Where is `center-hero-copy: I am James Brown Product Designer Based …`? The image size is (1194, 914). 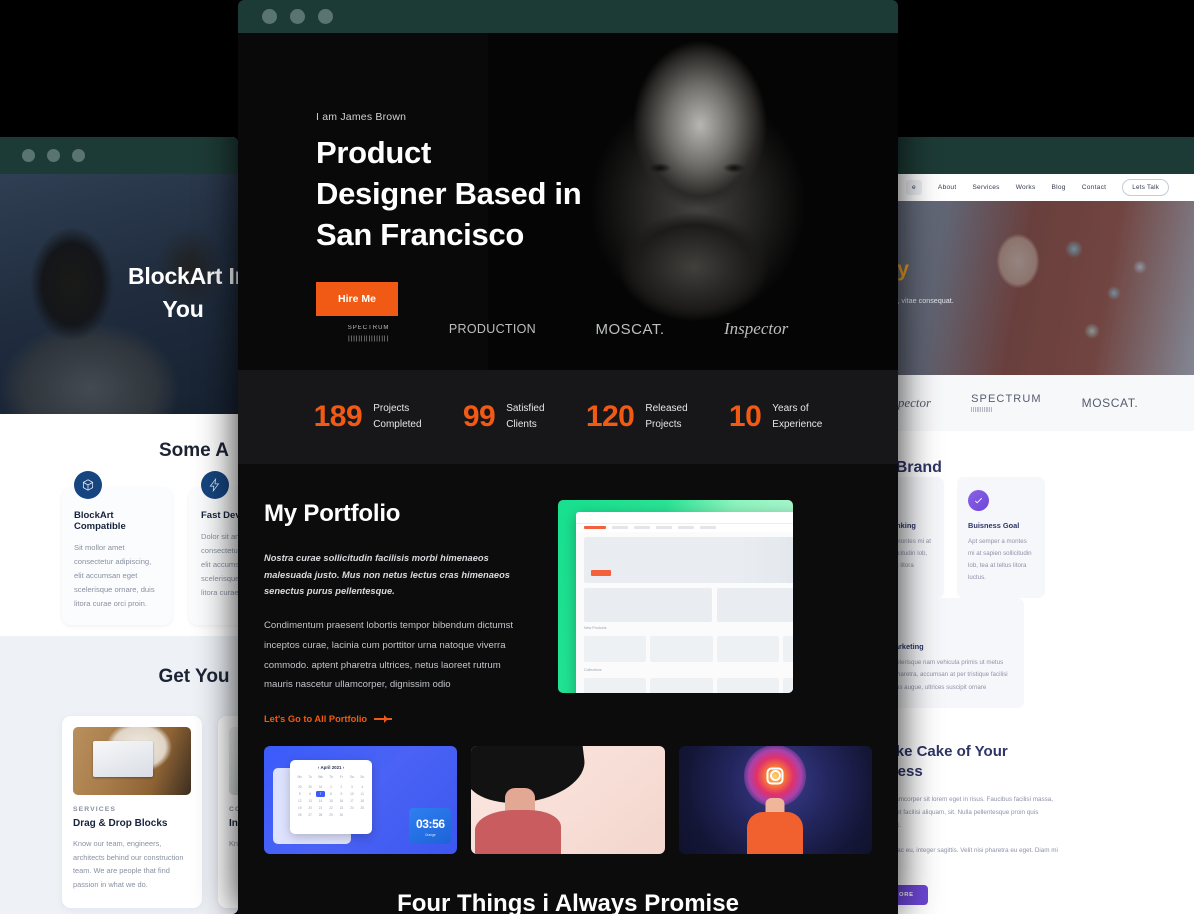 center-hero-copy: I am James Brown Product Designer Based … is located at coordinates (449, 213).